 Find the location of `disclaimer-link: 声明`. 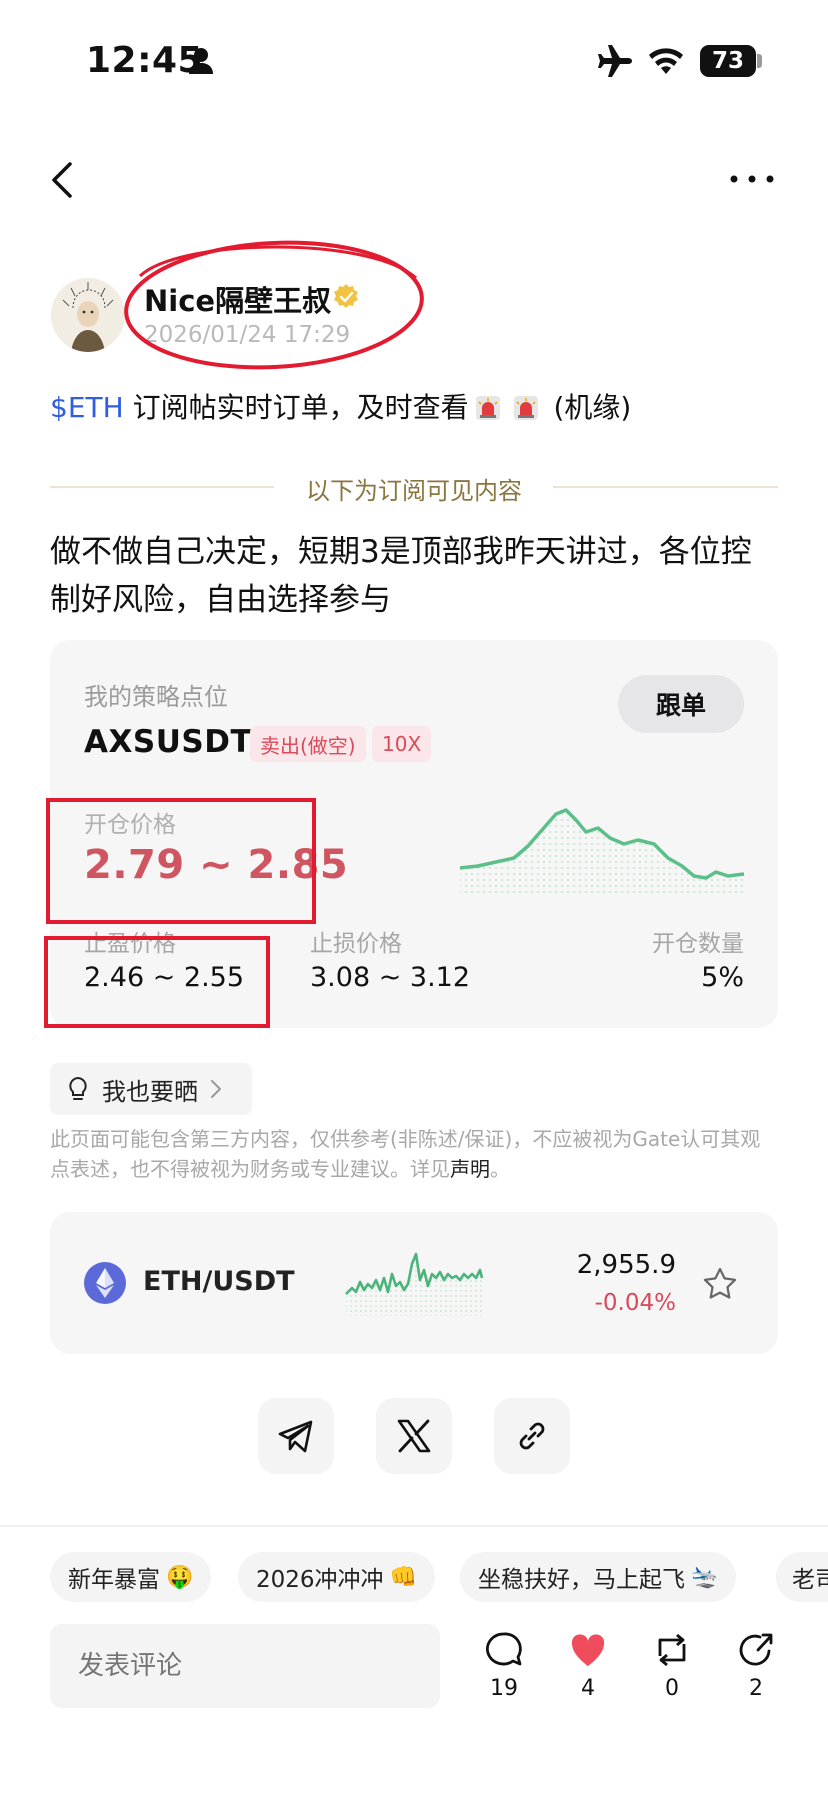

disclaimer-link: 声明 is located at coordinates (470, 1169).